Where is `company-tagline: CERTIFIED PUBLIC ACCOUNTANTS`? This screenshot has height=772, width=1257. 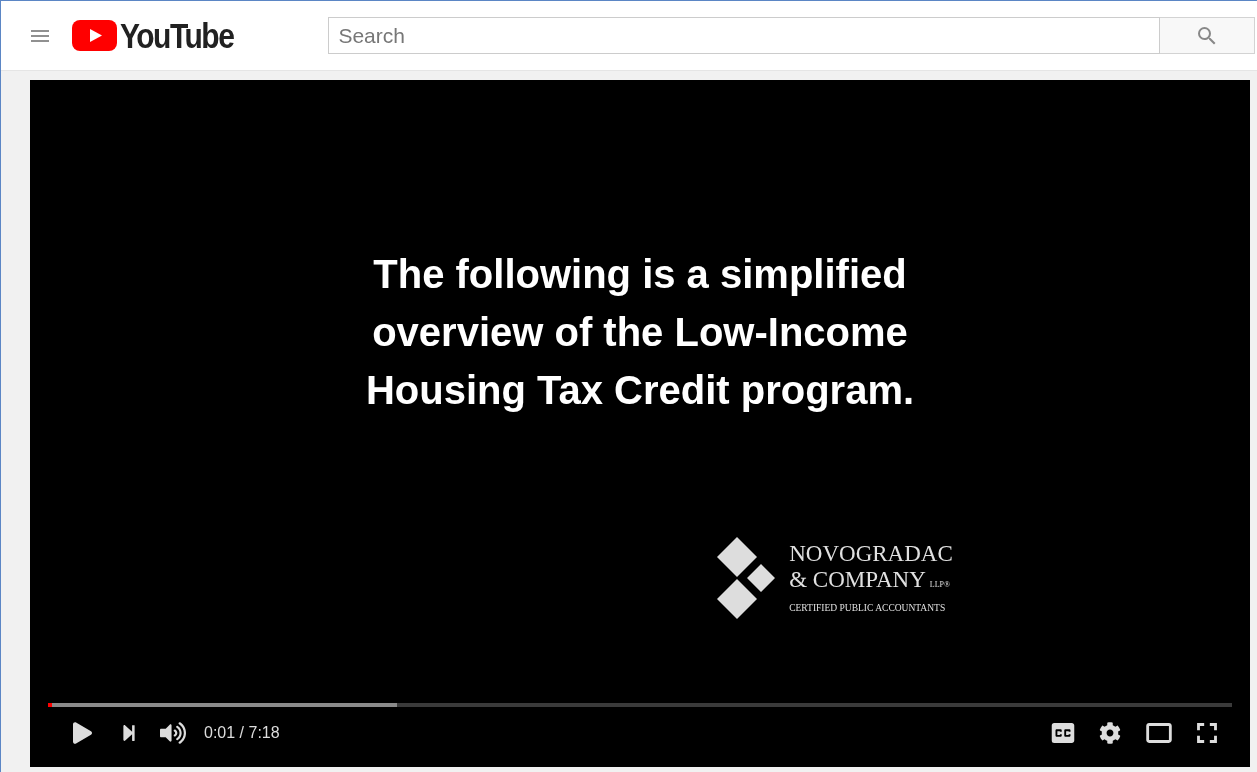 company-tagline: CERTIFIED PUBLIC ACCOUNTANTS is located at coordinates (868, 608).